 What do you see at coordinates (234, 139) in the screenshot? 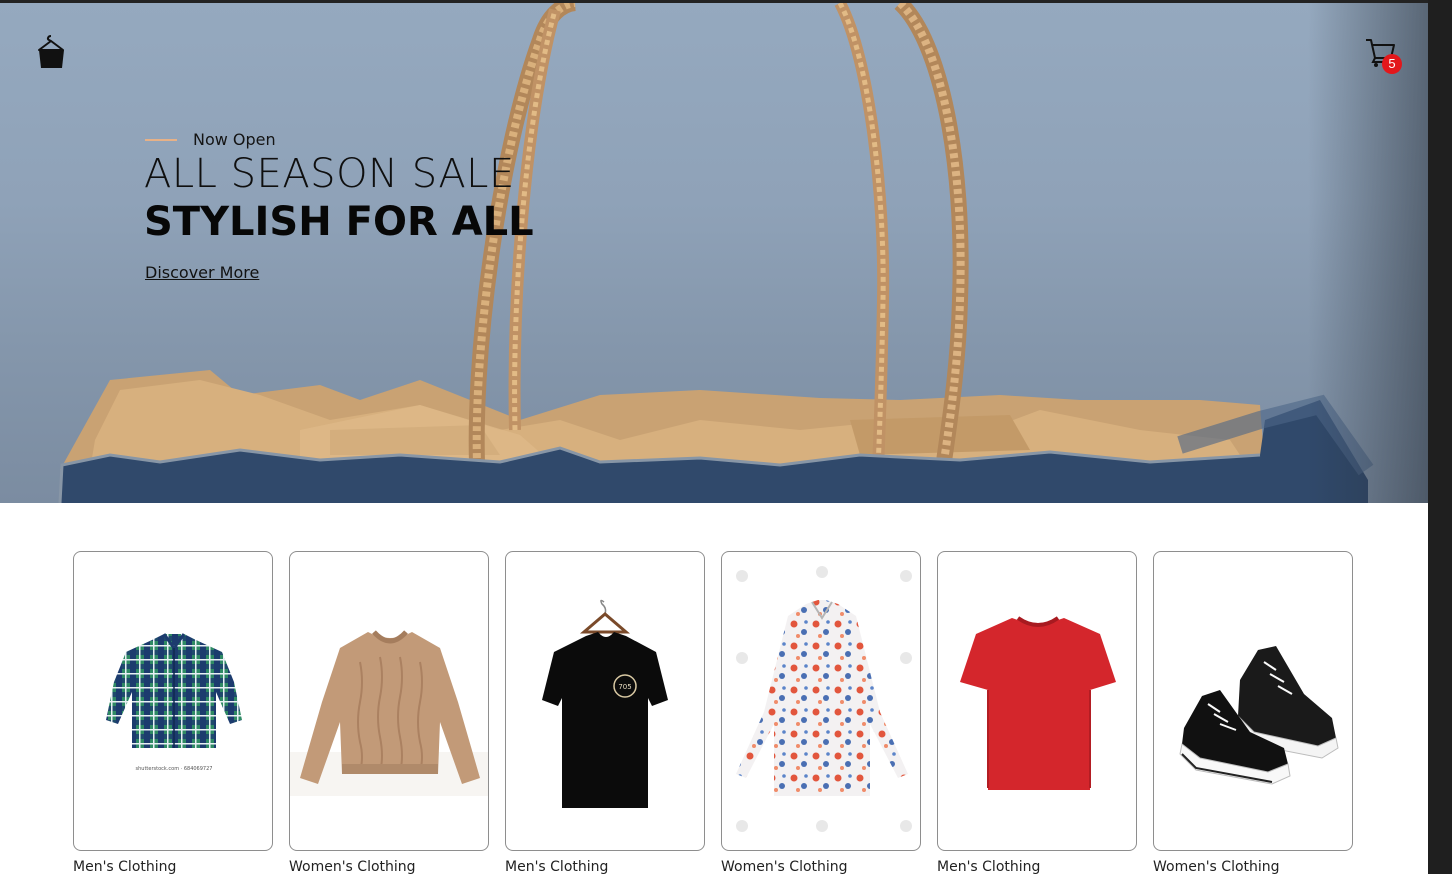
I see `eyebrow-text: Now Open` at bounding box center [234, 139].